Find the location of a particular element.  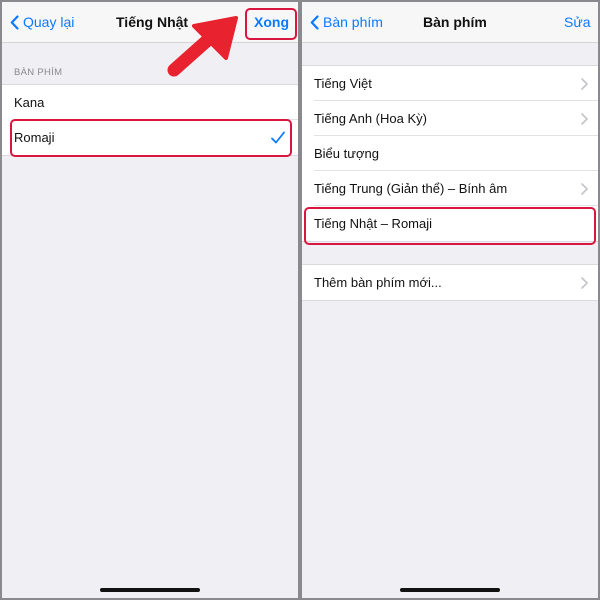

edit-button: Sửa is located at coordinates (577, 22).